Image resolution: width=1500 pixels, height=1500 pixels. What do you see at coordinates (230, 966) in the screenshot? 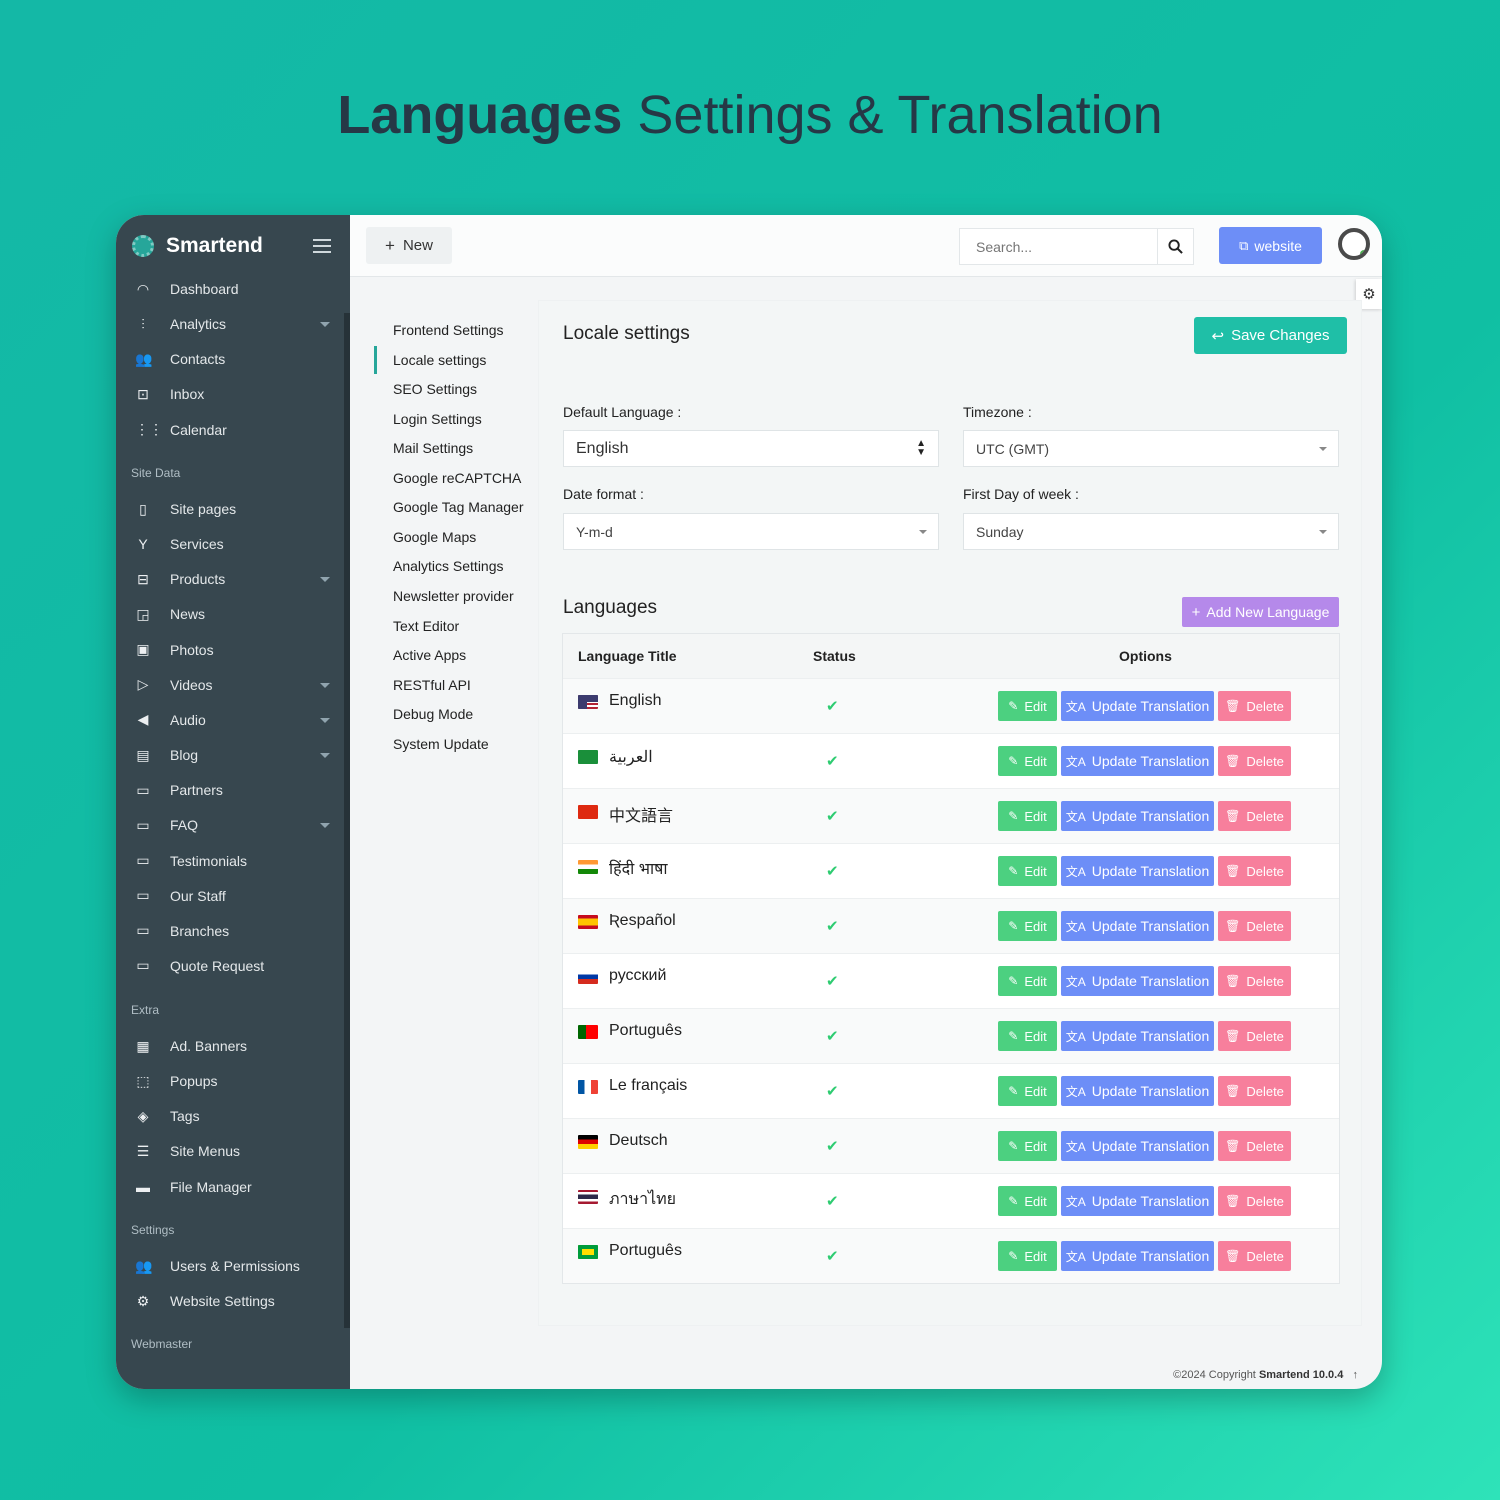
I see `sidebar-item-quote-request: ▭ Quote Request` at bounding box center [230, 966].